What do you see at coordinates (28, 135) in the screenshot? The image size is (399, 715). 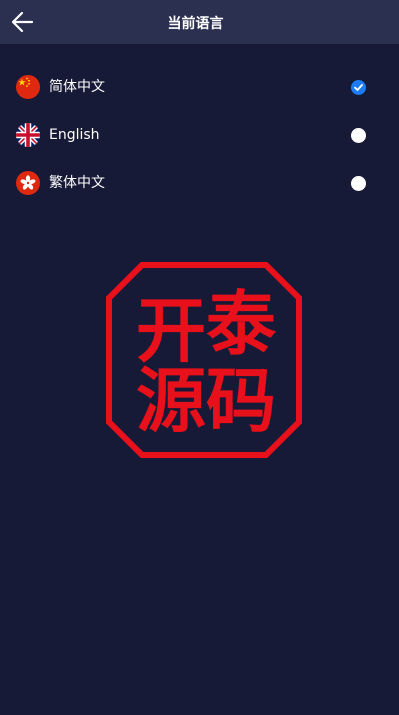 I see `uk-flag-icon` at bounding box center [28, 135].